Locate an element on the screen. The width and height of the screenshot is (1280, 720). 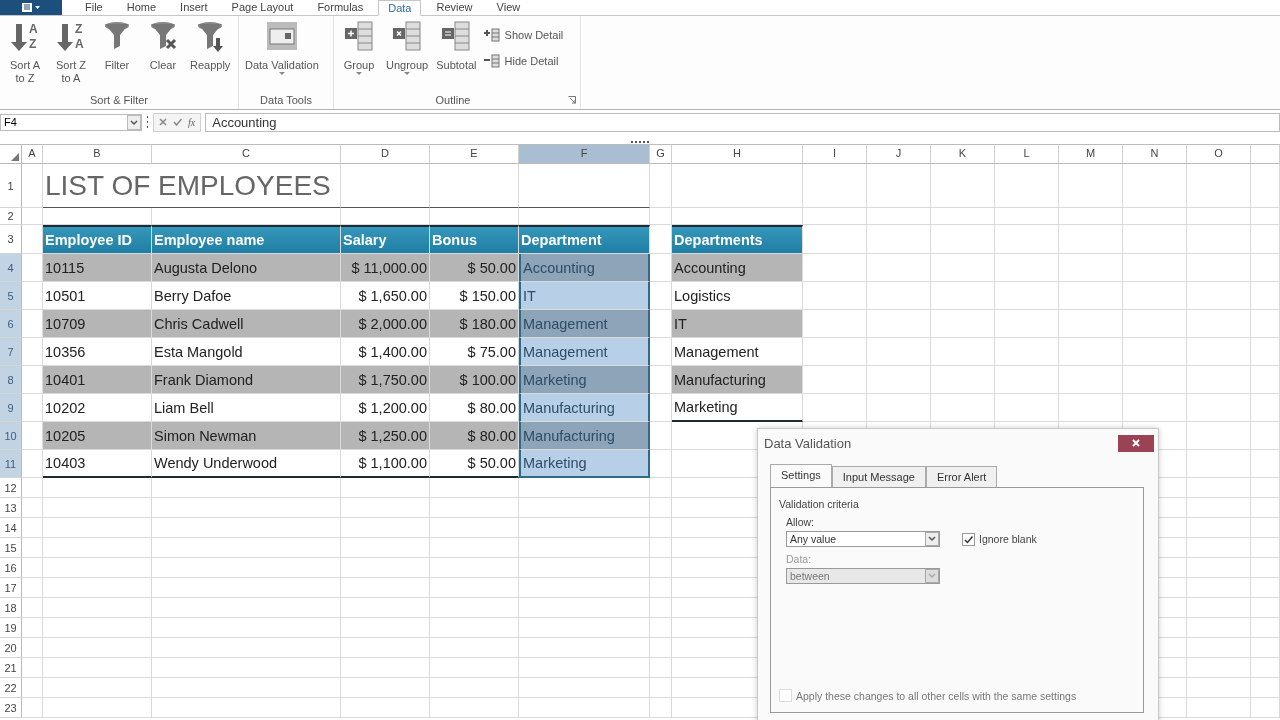
document-icon is located at coordinates (31, 7).